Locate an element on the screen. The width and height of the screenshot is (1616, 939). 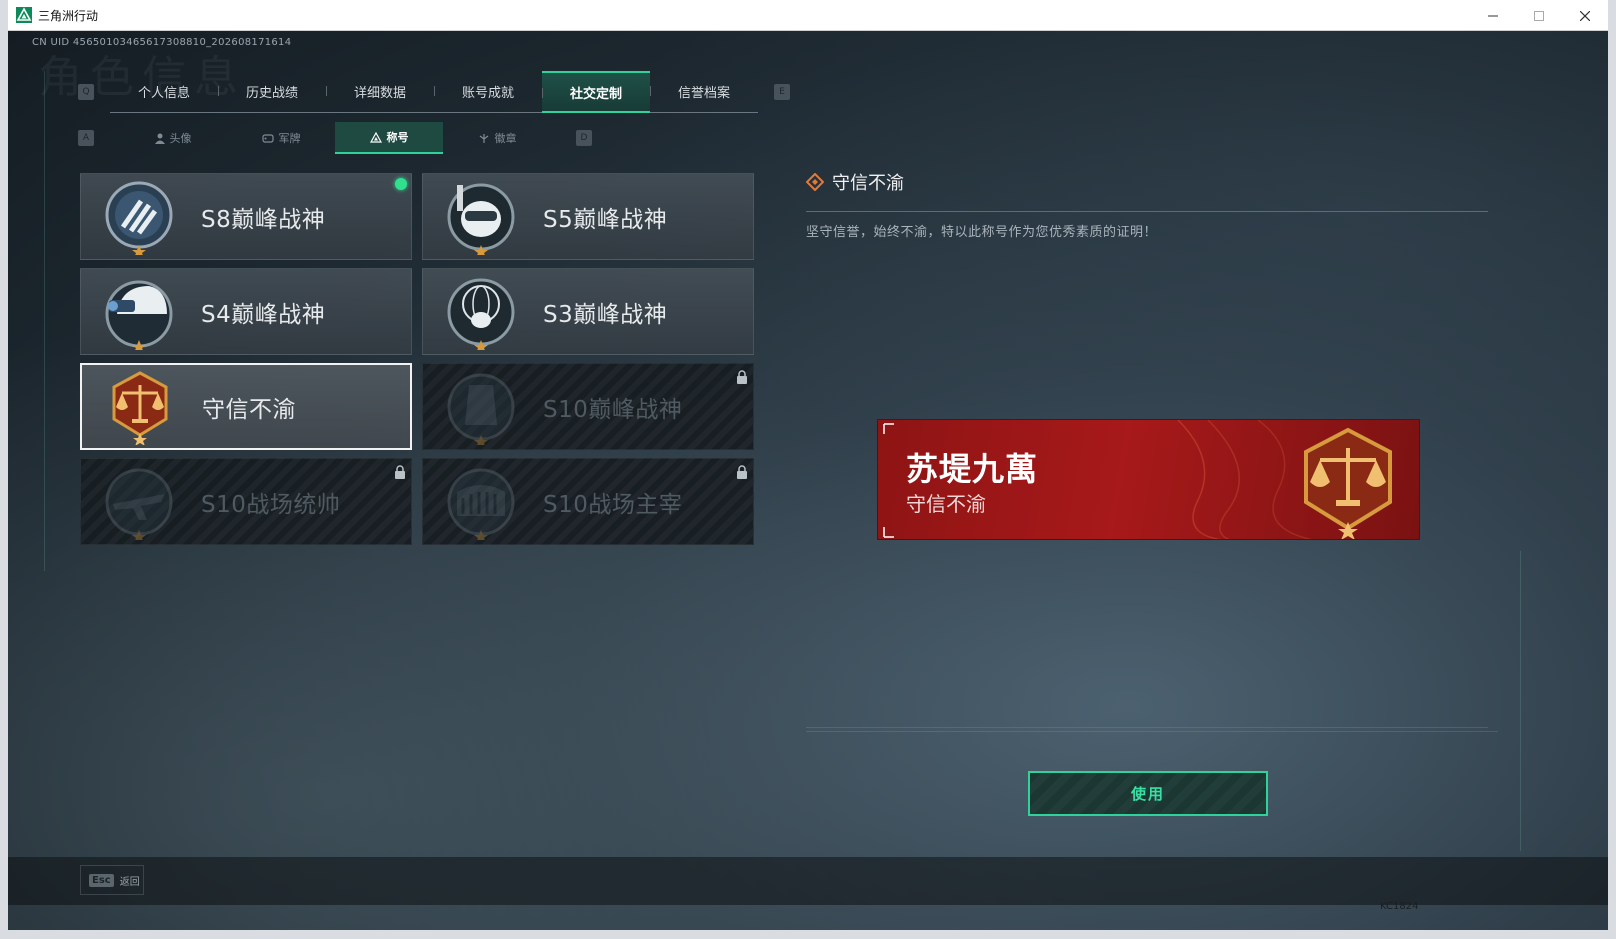
subtab-avatar: 头像 is located at coordinates (173, 138).